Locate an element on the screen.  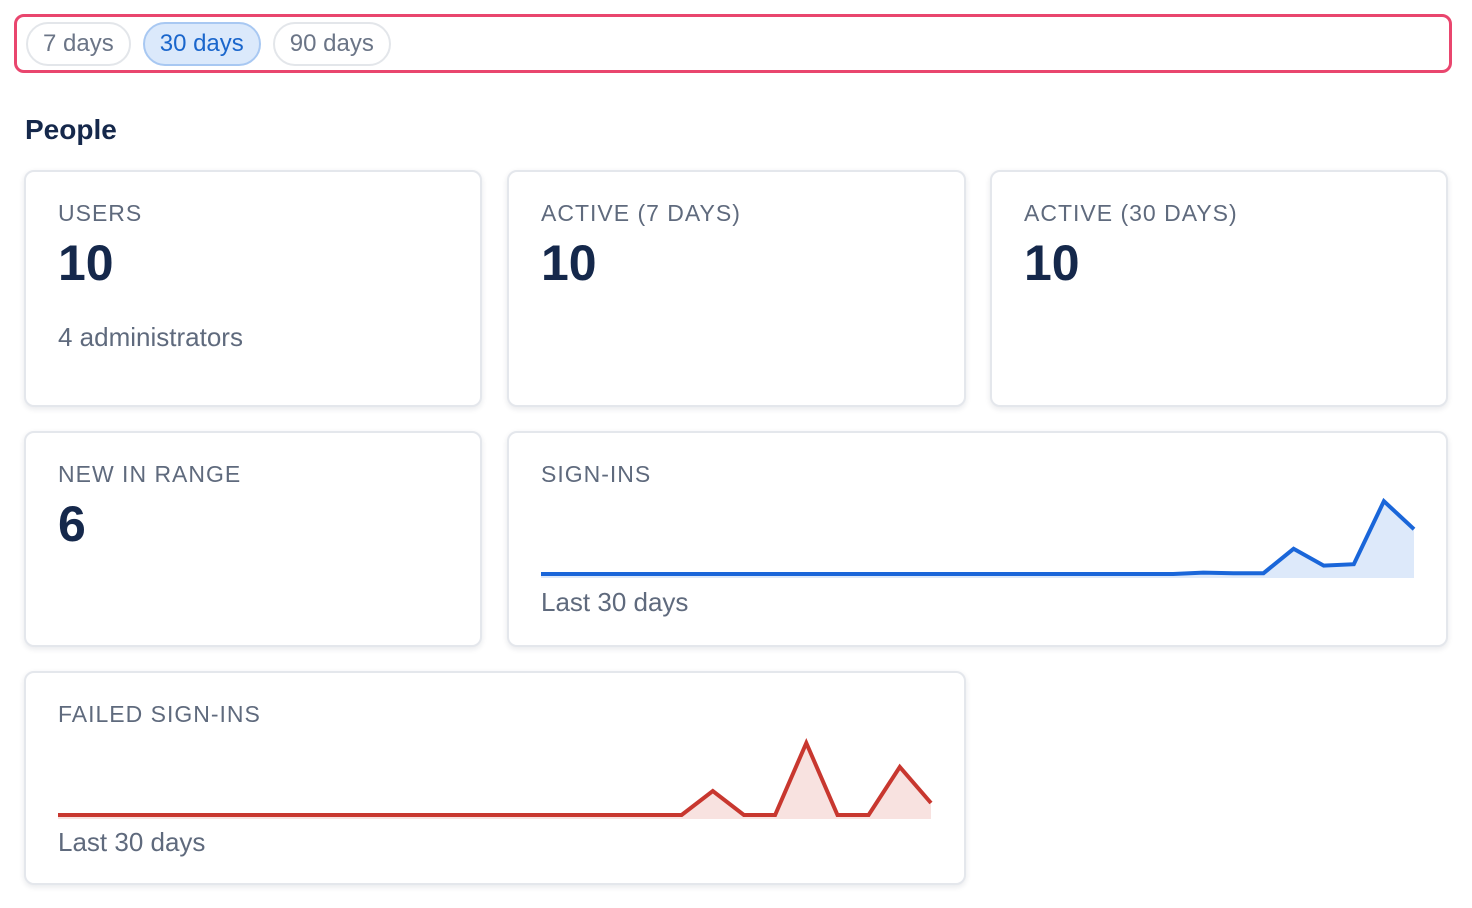
sign-ins-area is located at coordinates (977, 539).